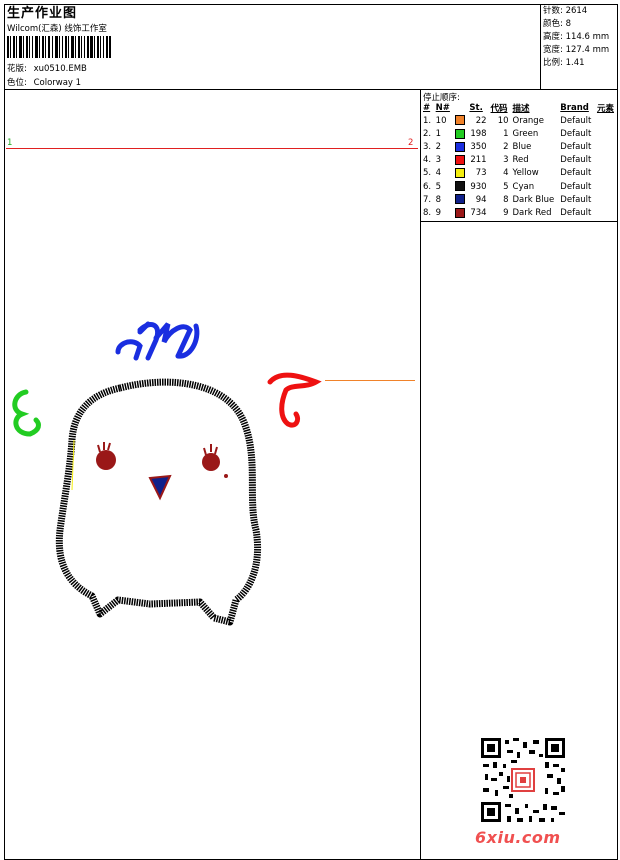  Describe the element at coordinates (427, 133) in the screenshot. I see `row-index: 2.` at that location.